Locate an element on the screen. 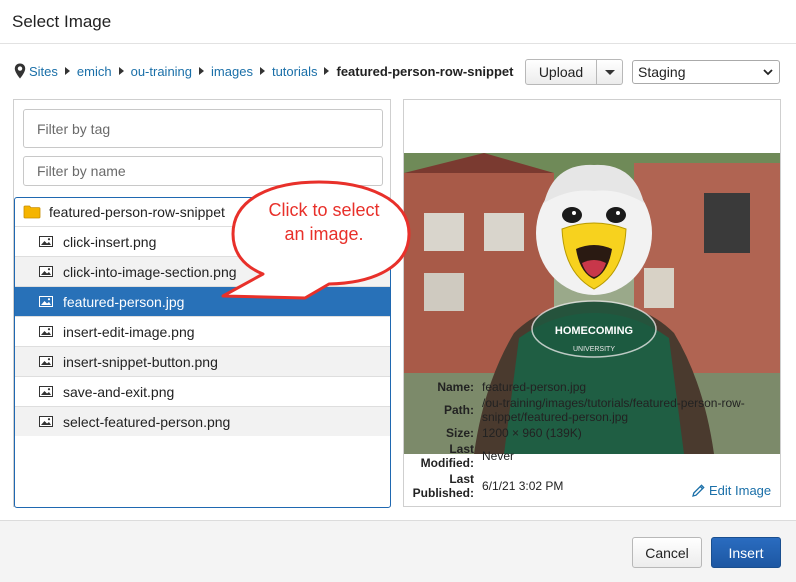  breadcrumb-tutorials: tutorials is located at coordinates (295, 71).